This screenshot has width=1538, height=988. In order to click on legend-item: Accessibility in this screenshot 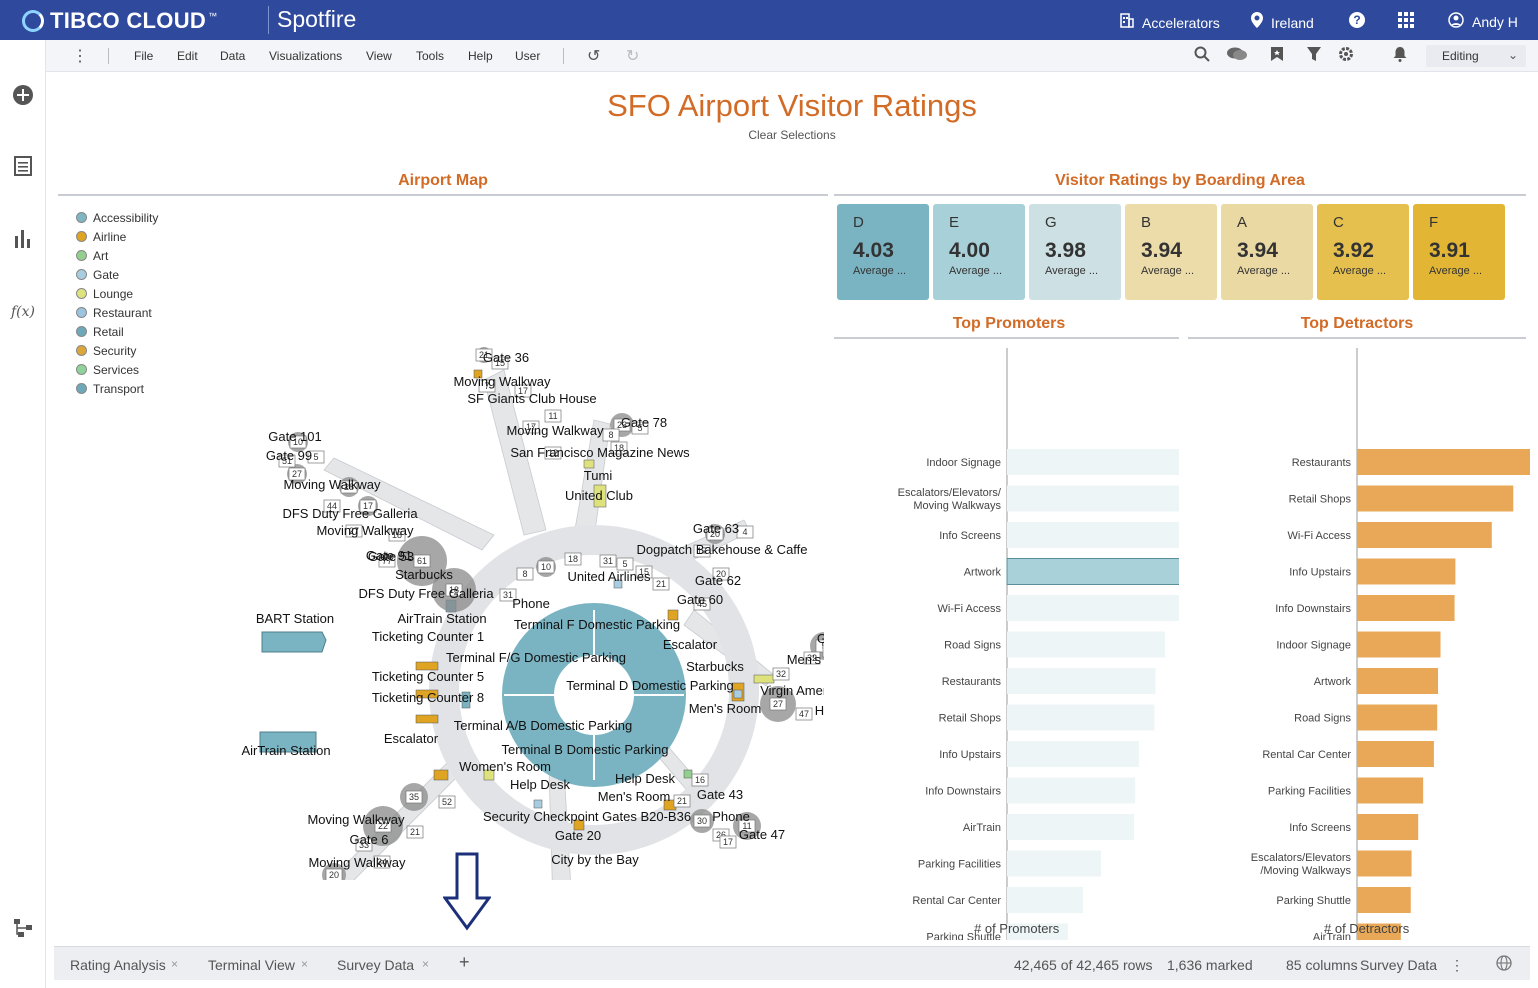, I will do `click(117, 217)`.